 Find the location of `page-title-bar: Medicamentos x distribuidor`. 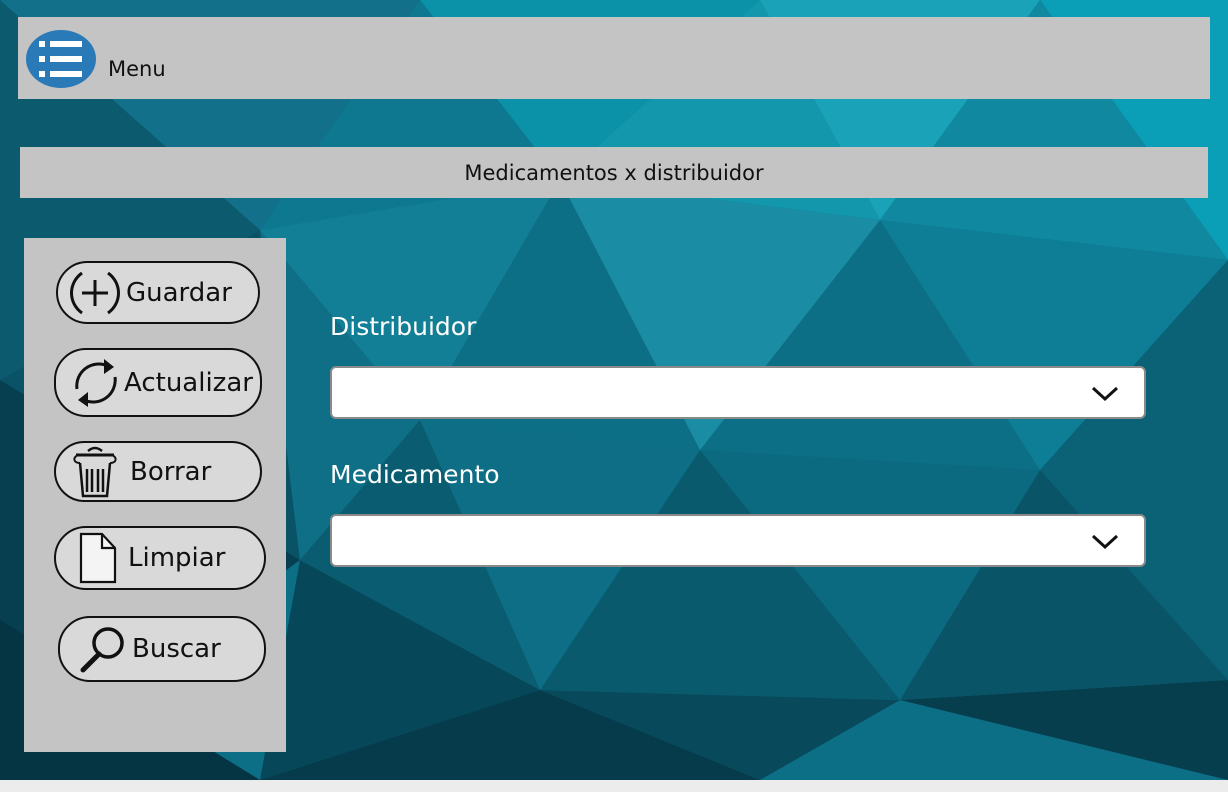

page-title-bar: Medicamentos x distribuidor is located at coordinates (614, 172).